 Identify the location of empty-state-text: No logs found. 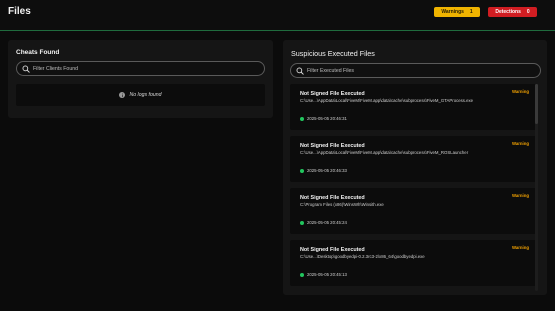
(145, 95).